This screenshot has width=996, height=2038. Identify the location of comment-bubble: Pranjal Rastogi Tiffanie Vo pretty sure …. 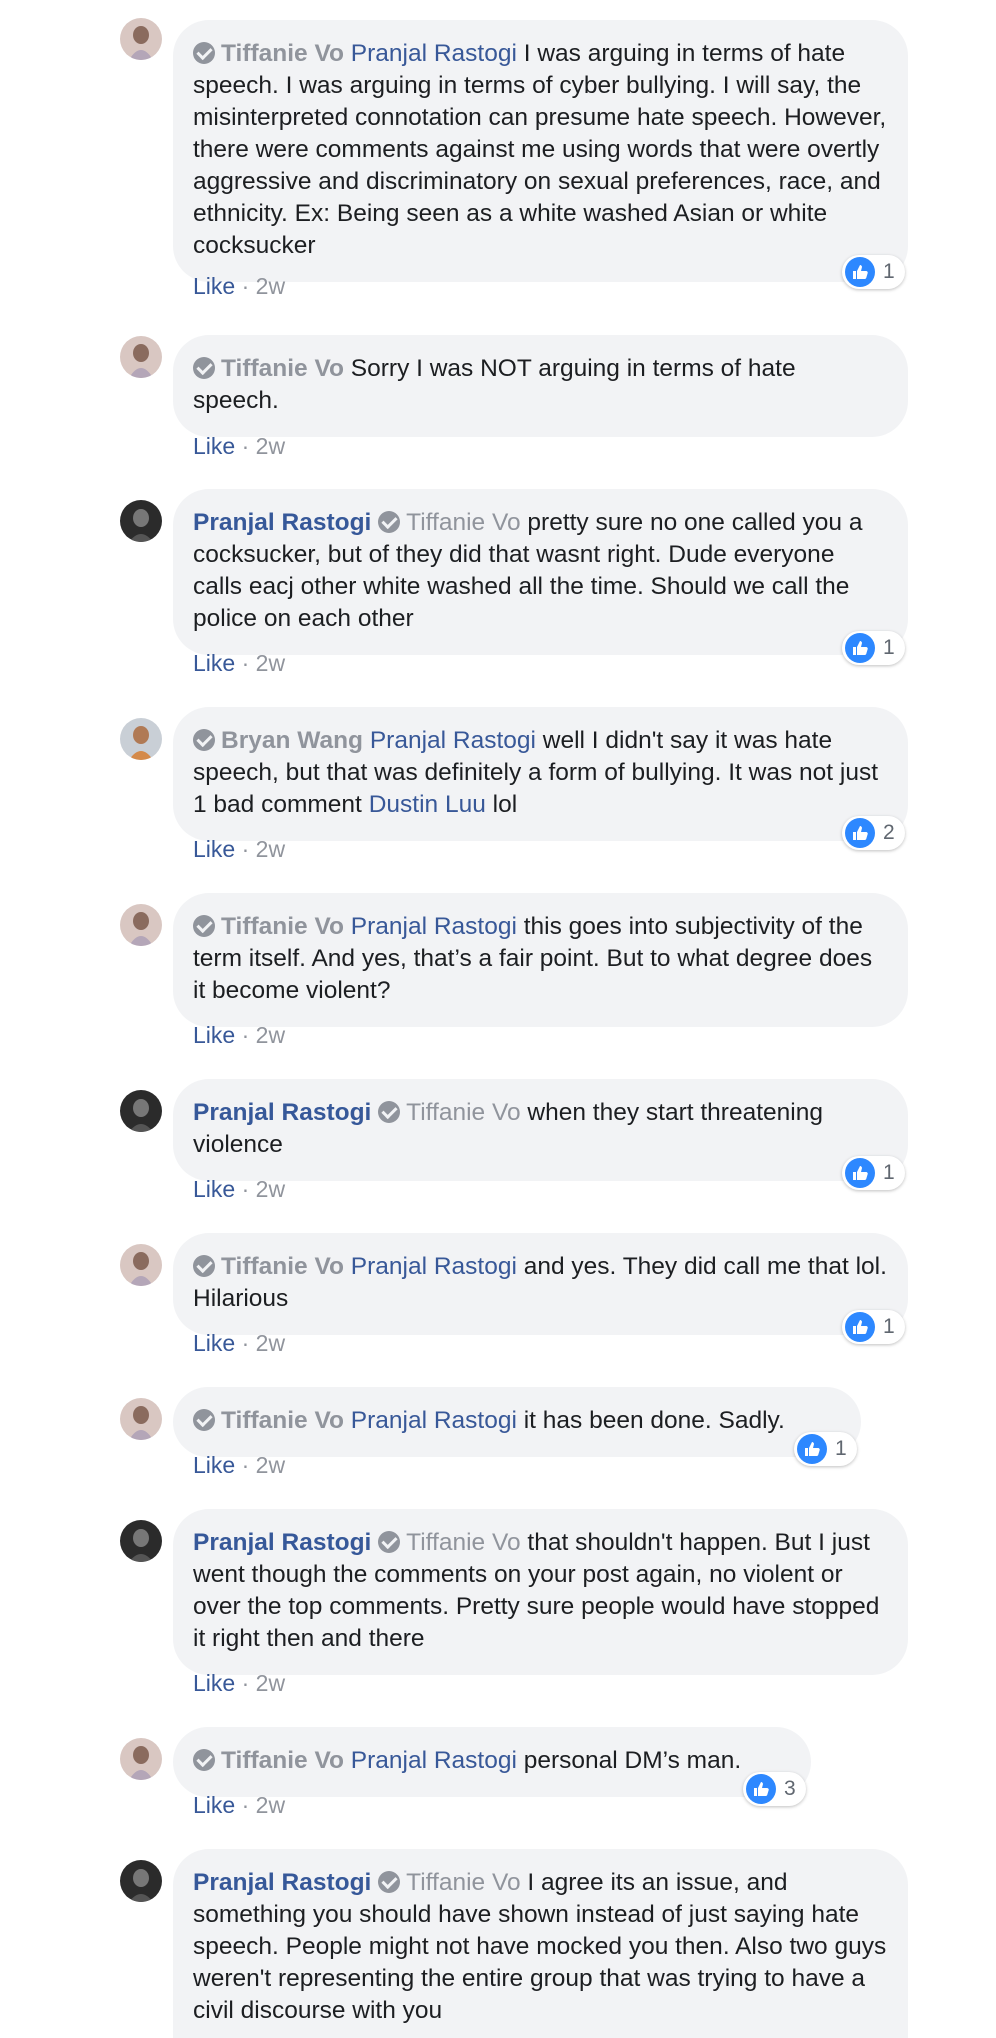
(540, 572).